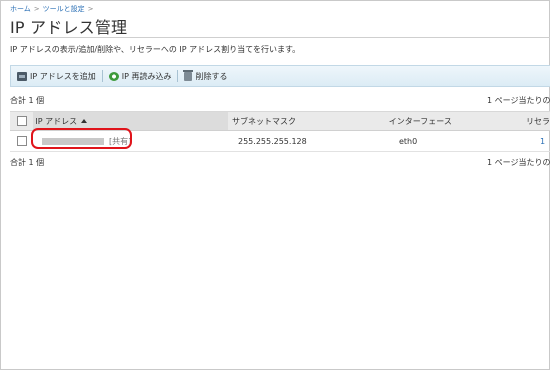 This screenshot has height=370, width=550. Describe the element at coordinates (120, 141) in the screenshot. I see `shared-tag: [共有]` at that location.